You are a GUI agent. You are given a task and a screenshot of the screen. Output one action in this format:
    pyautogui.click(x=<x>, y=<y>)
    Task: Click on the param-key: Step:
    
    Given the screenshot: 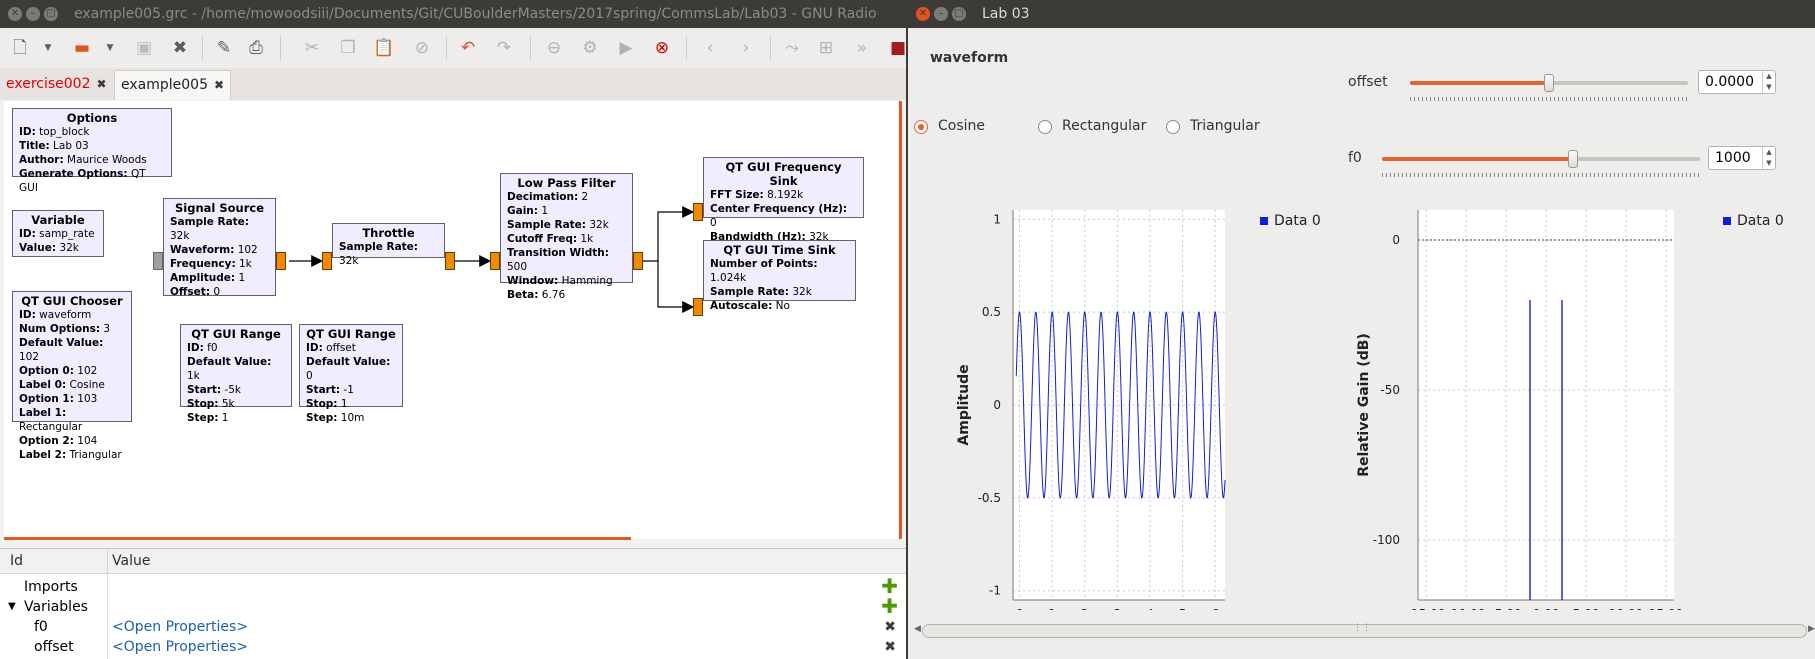 What is the action you would take?
    pyautogui.click(x=322, y=418)
    